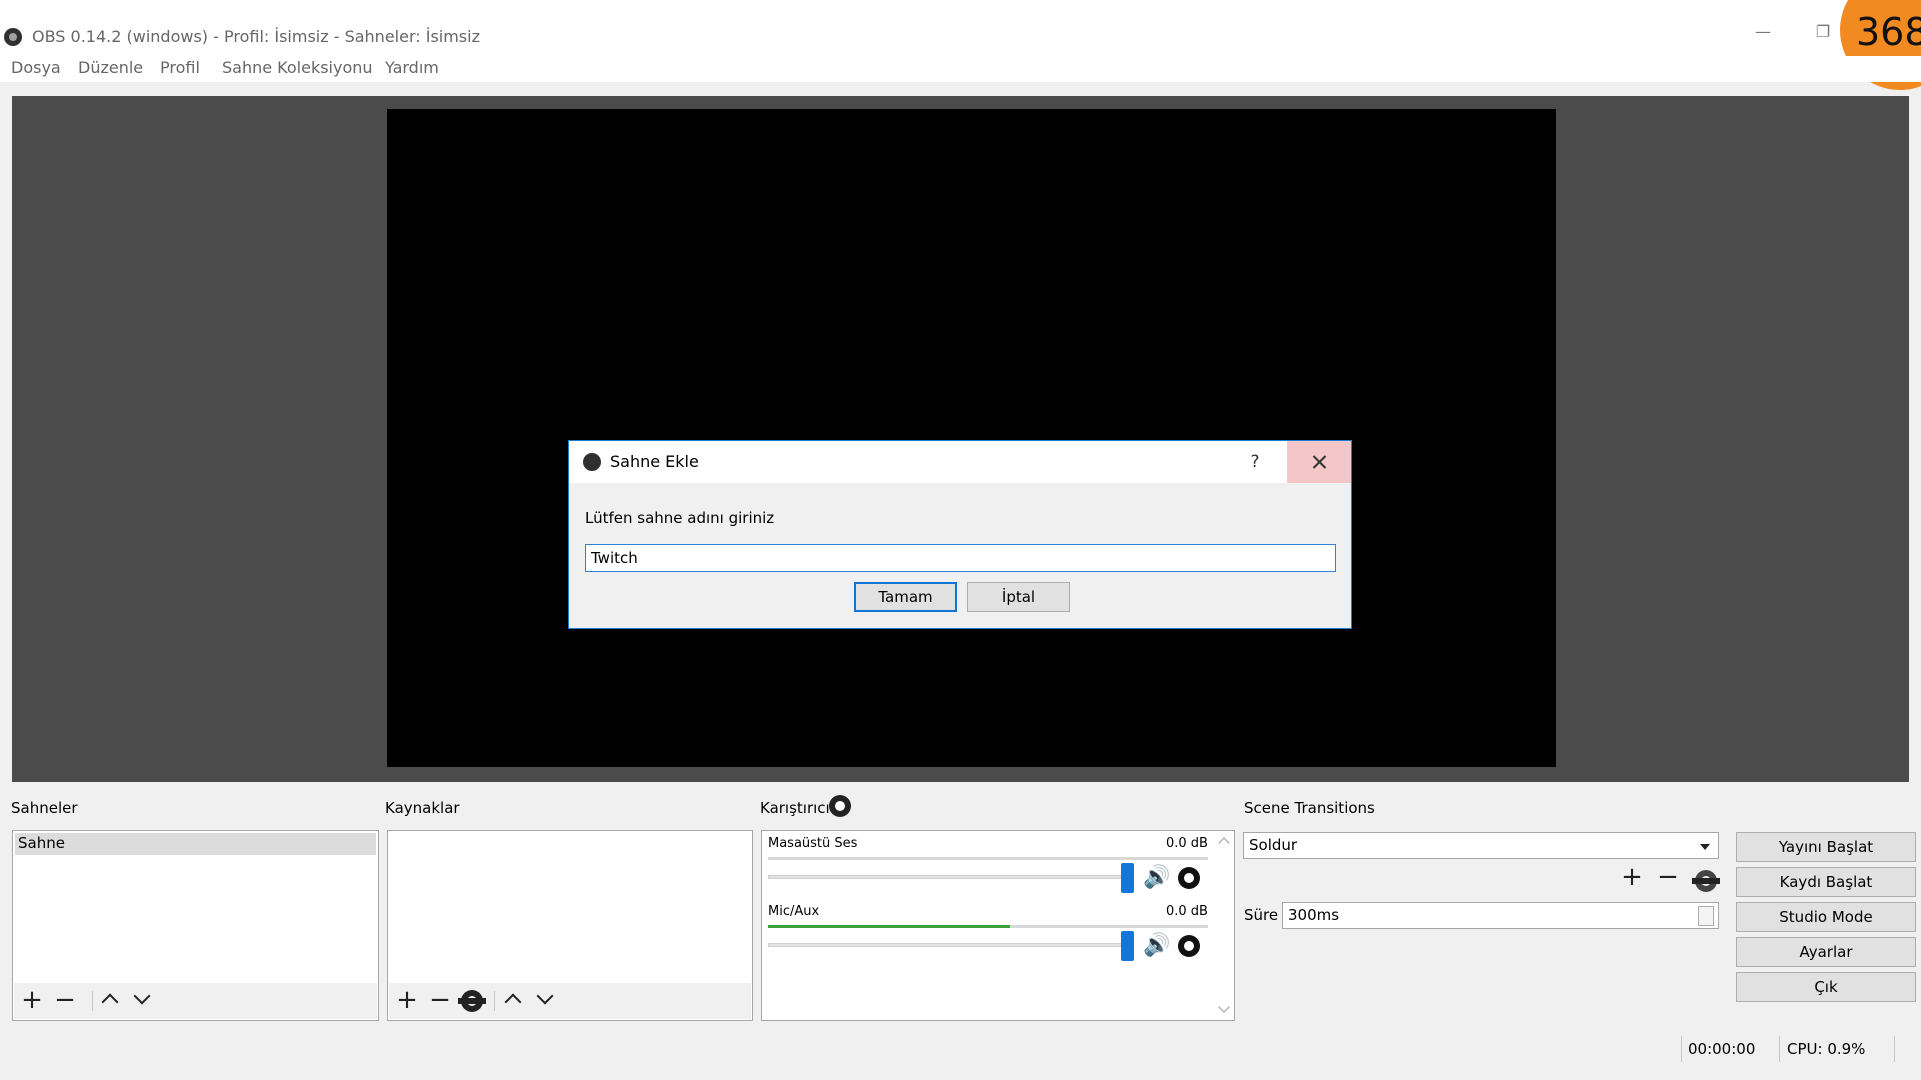  What do you see at coordinates (1156, 946) in the screenshot?
I see `mic-aux-speaker-icon: 🔊` at bounding box center [1156, 946].